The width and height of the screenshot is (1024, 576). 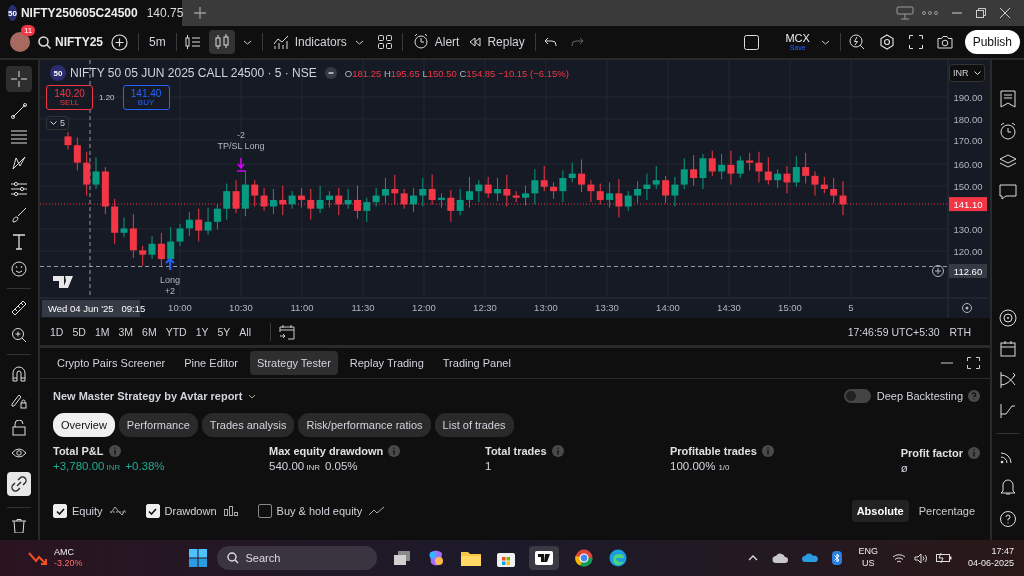 I want to click on more-icon, so click(x=930, y=13).